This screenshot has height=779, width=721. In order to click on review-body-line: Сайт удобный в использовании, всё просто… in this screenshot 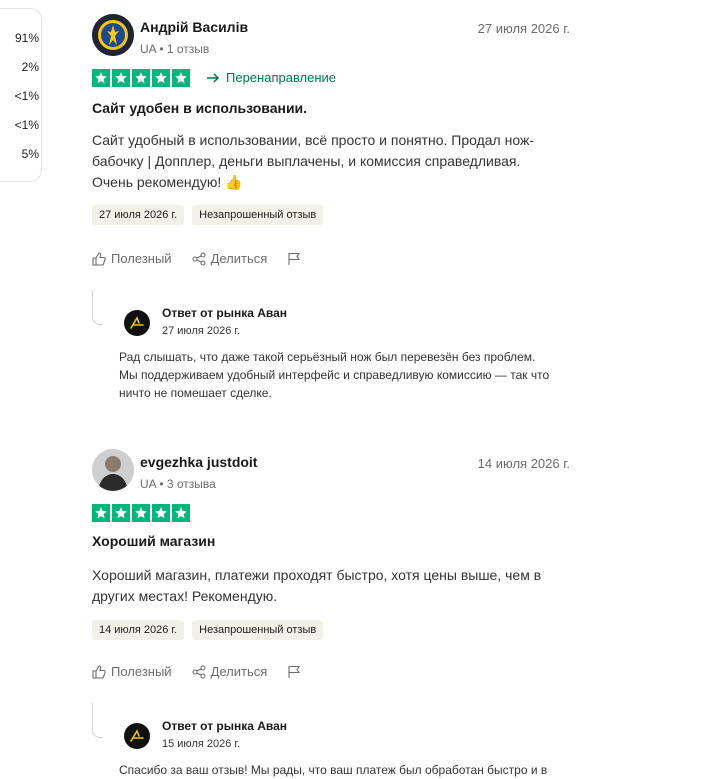, I will do `click(313, 140)`.